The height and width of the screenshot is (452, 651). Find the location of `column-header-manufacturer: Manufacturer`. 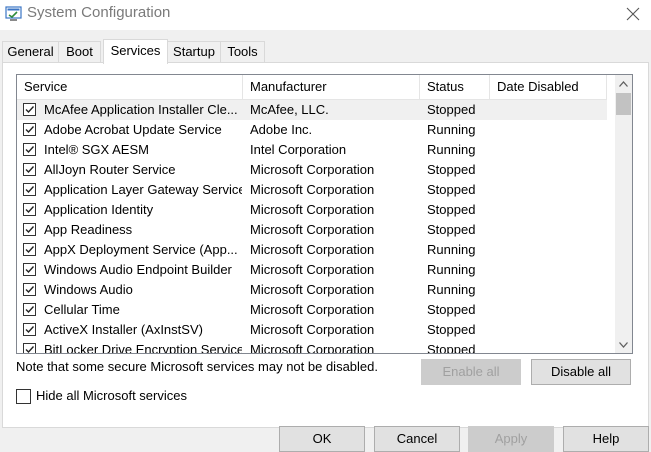

column-header-manufacturer: Manufacturer is located at coordinates (331, 87).